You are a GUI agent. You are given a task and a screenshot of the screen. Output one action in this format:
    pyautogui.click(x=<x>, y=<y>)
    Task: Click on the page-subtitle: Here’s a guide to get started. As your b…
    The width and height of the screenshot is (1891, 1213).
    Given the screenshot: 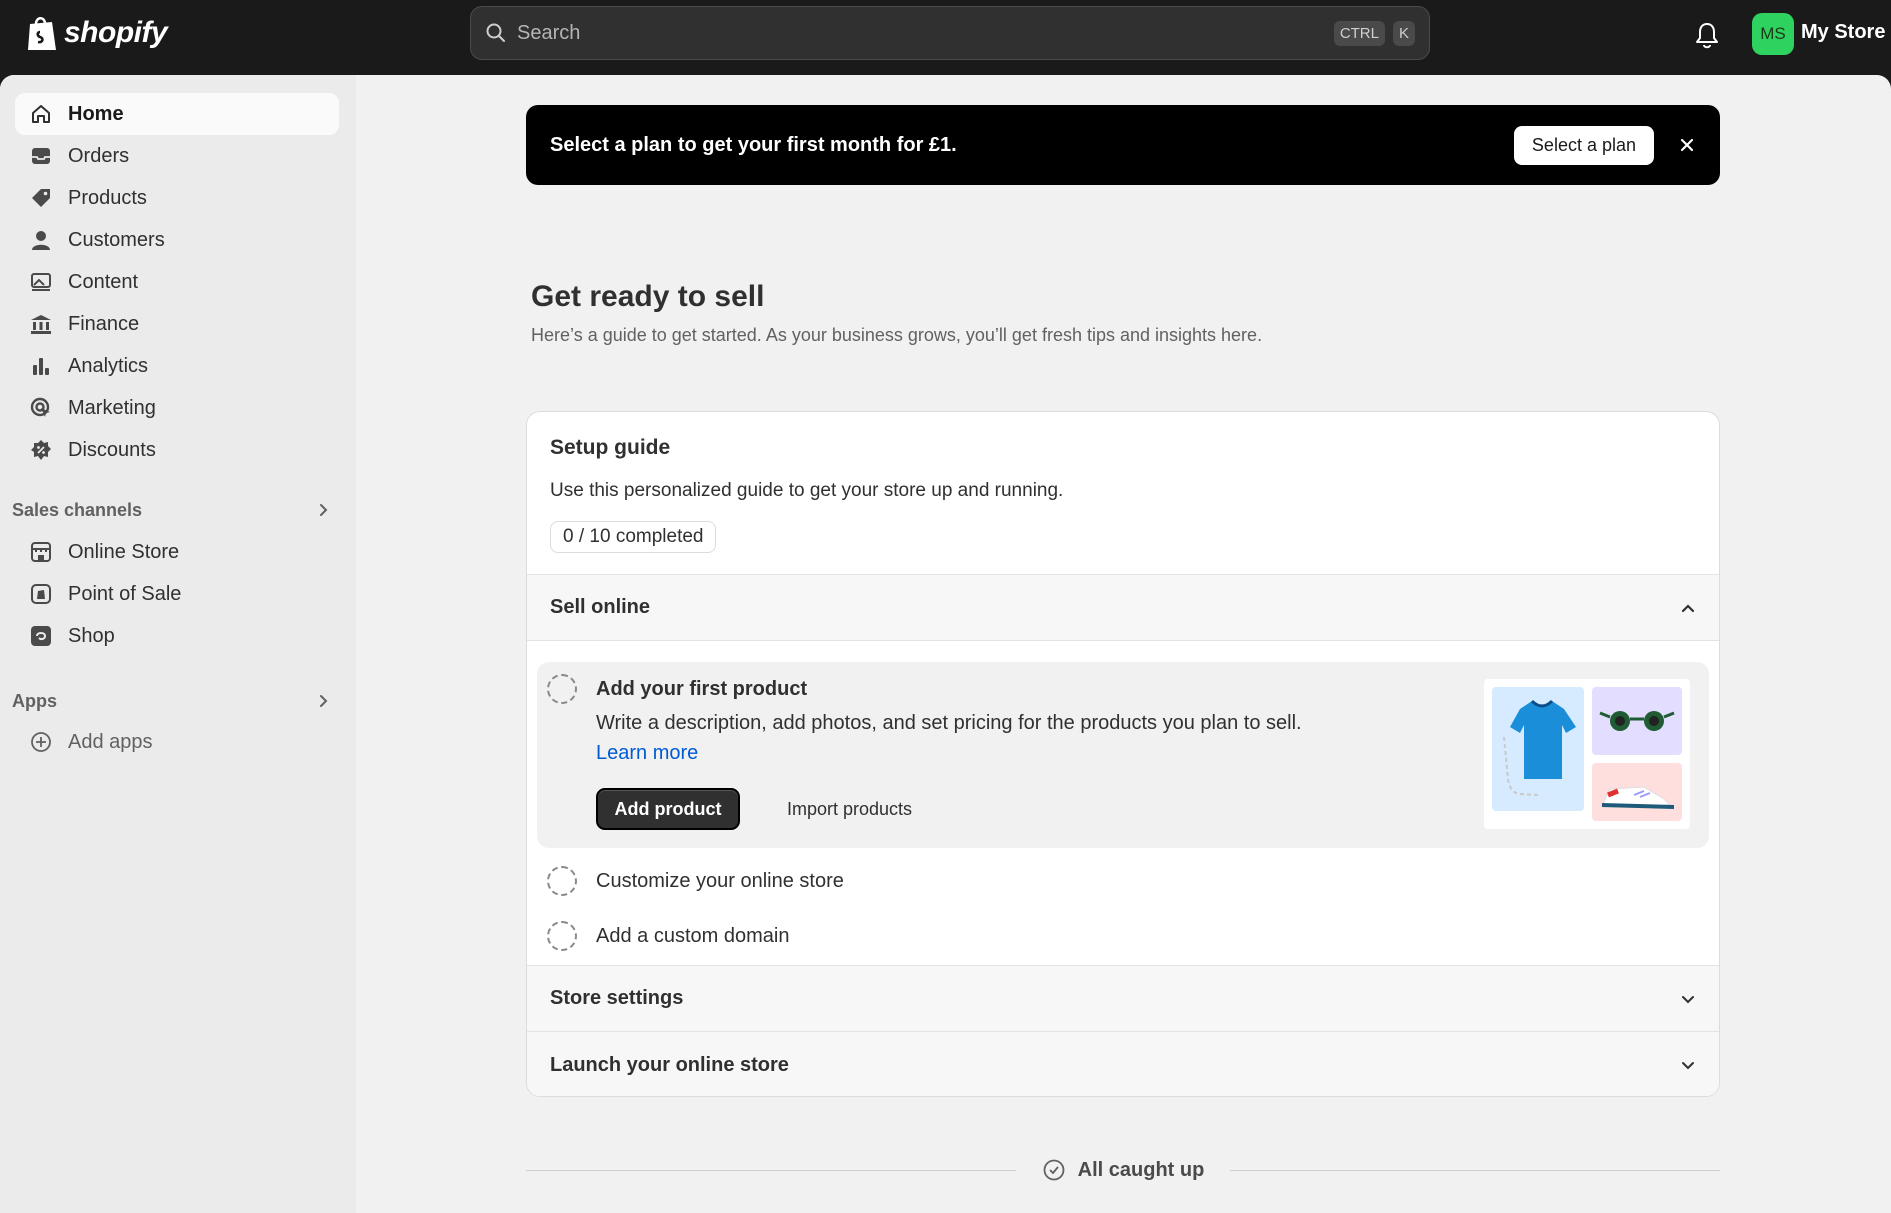 What is the action you would take?
    pyautogui.click(x=897, y=335)
    